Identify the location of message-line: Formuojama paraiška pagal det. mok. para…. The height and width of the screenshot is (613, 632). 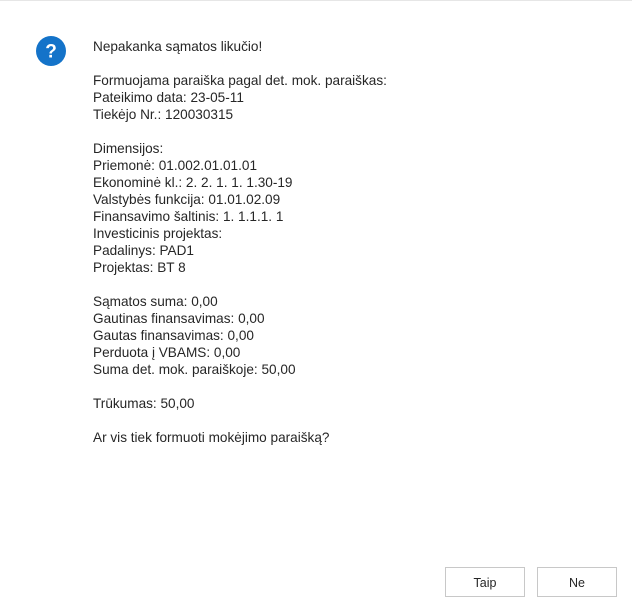
(240, 80).